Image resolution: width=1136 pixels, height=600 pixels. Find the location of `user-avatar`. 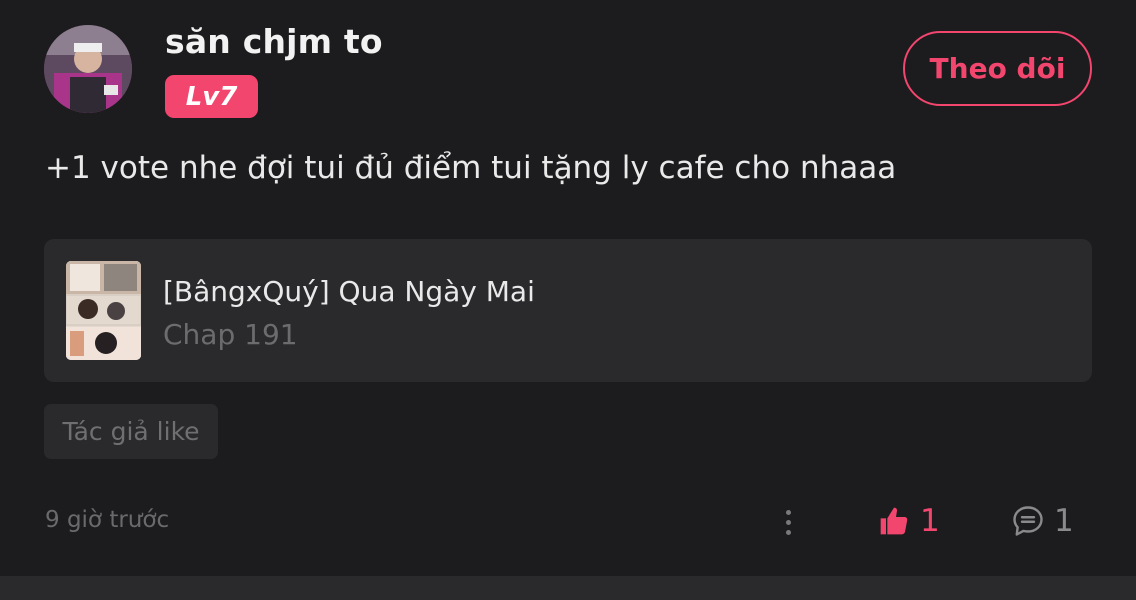

user-avatar is located at coordinates (88, 69).